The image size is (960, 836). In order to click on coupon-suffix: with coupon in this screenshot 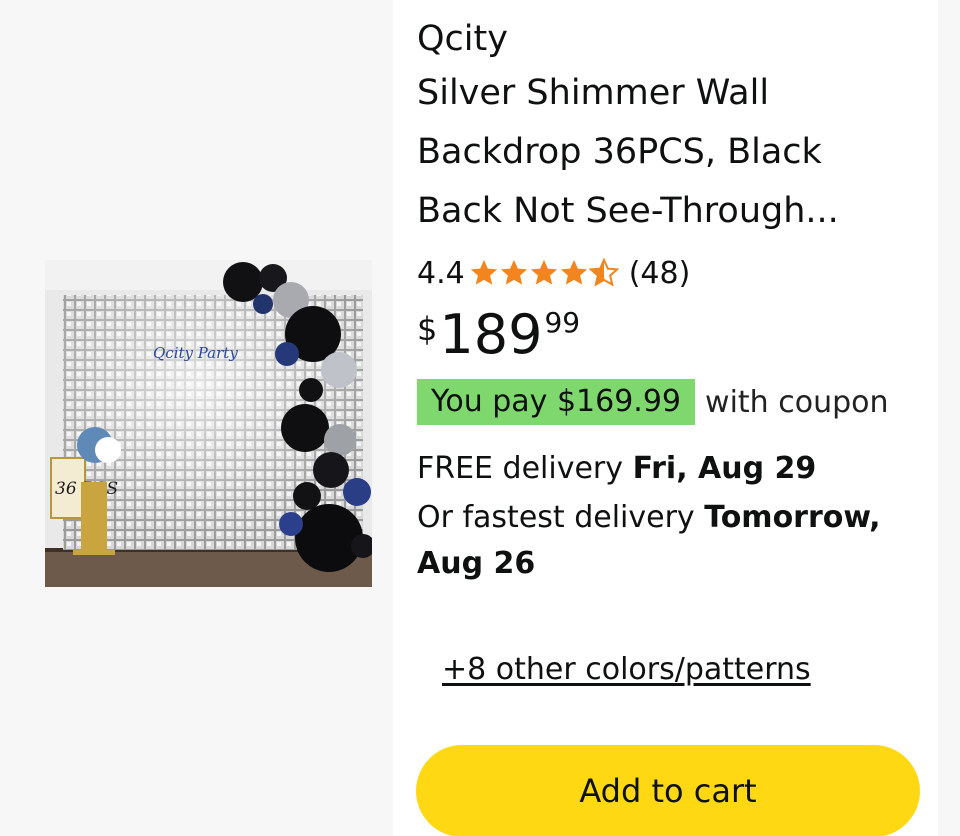, I will do `click(797, 402)`.